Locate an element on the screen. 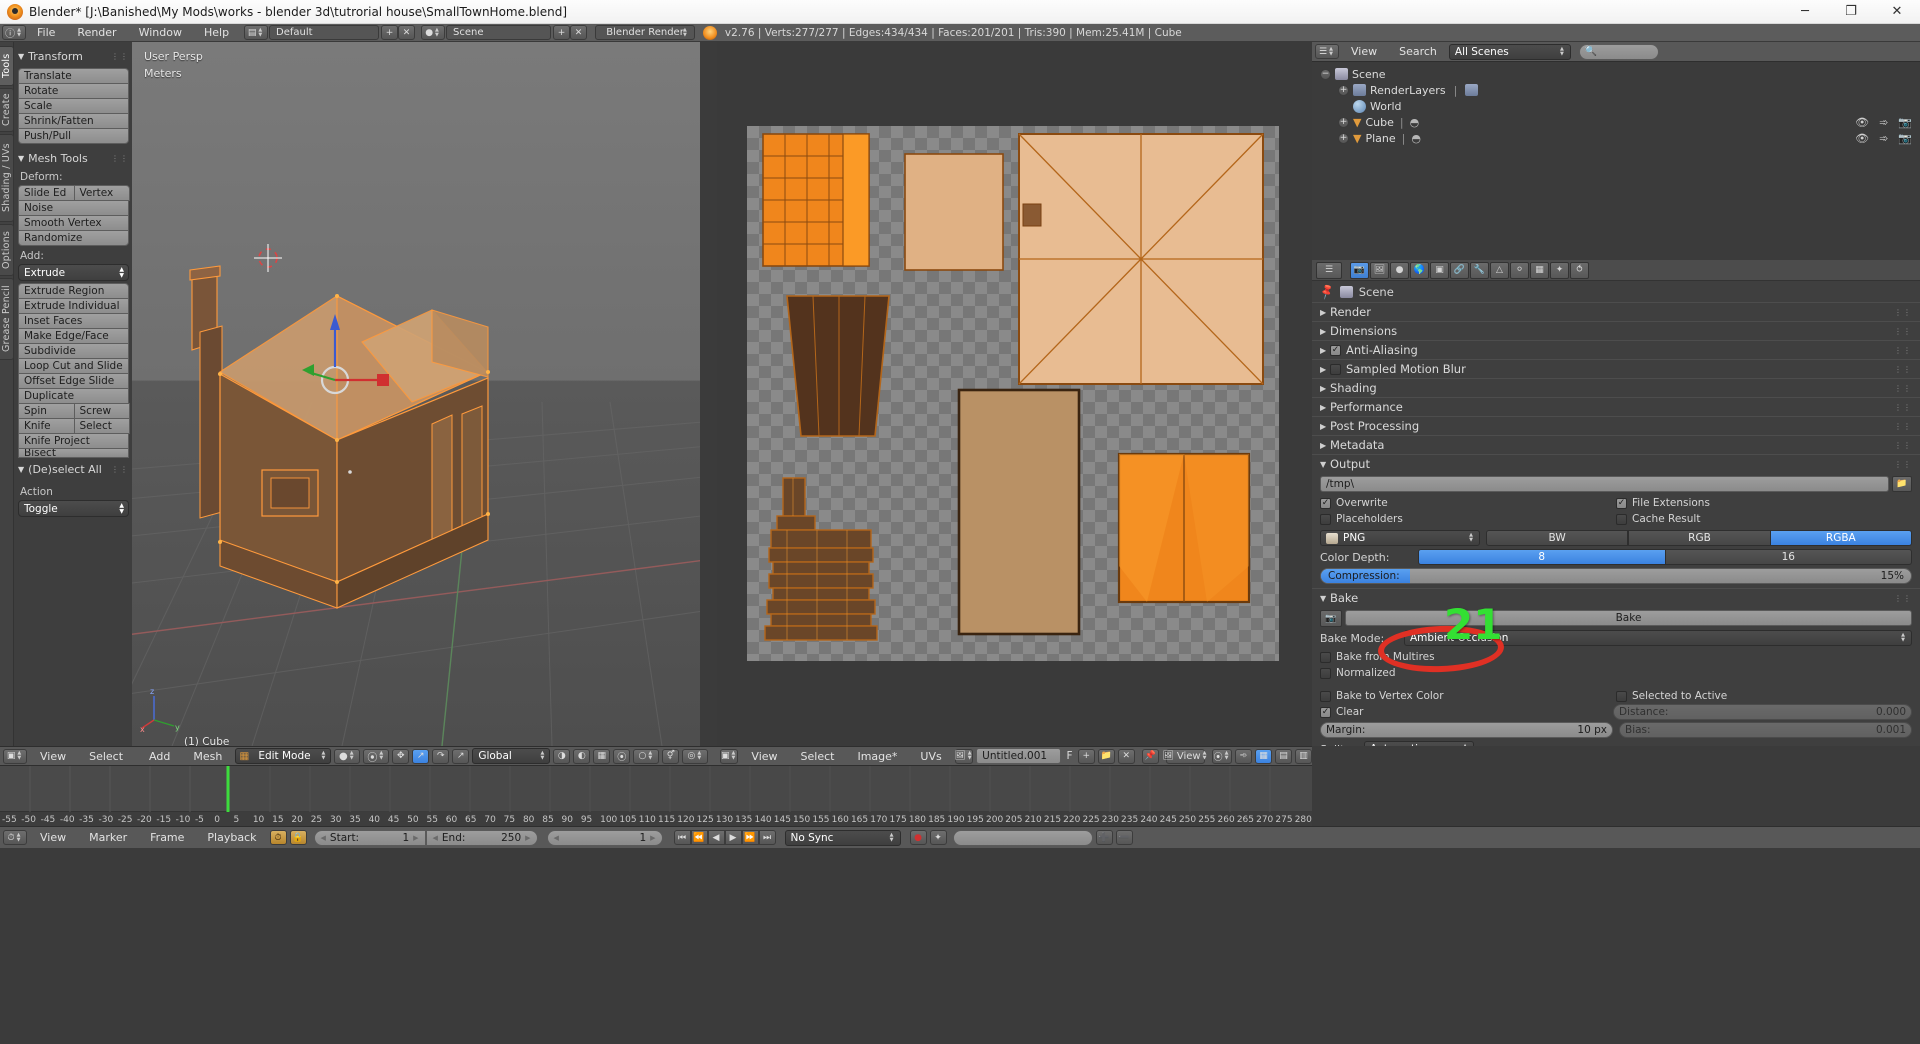  jump-prev-keyframe-icon: ⏪ is located at coordinates (699, 837).